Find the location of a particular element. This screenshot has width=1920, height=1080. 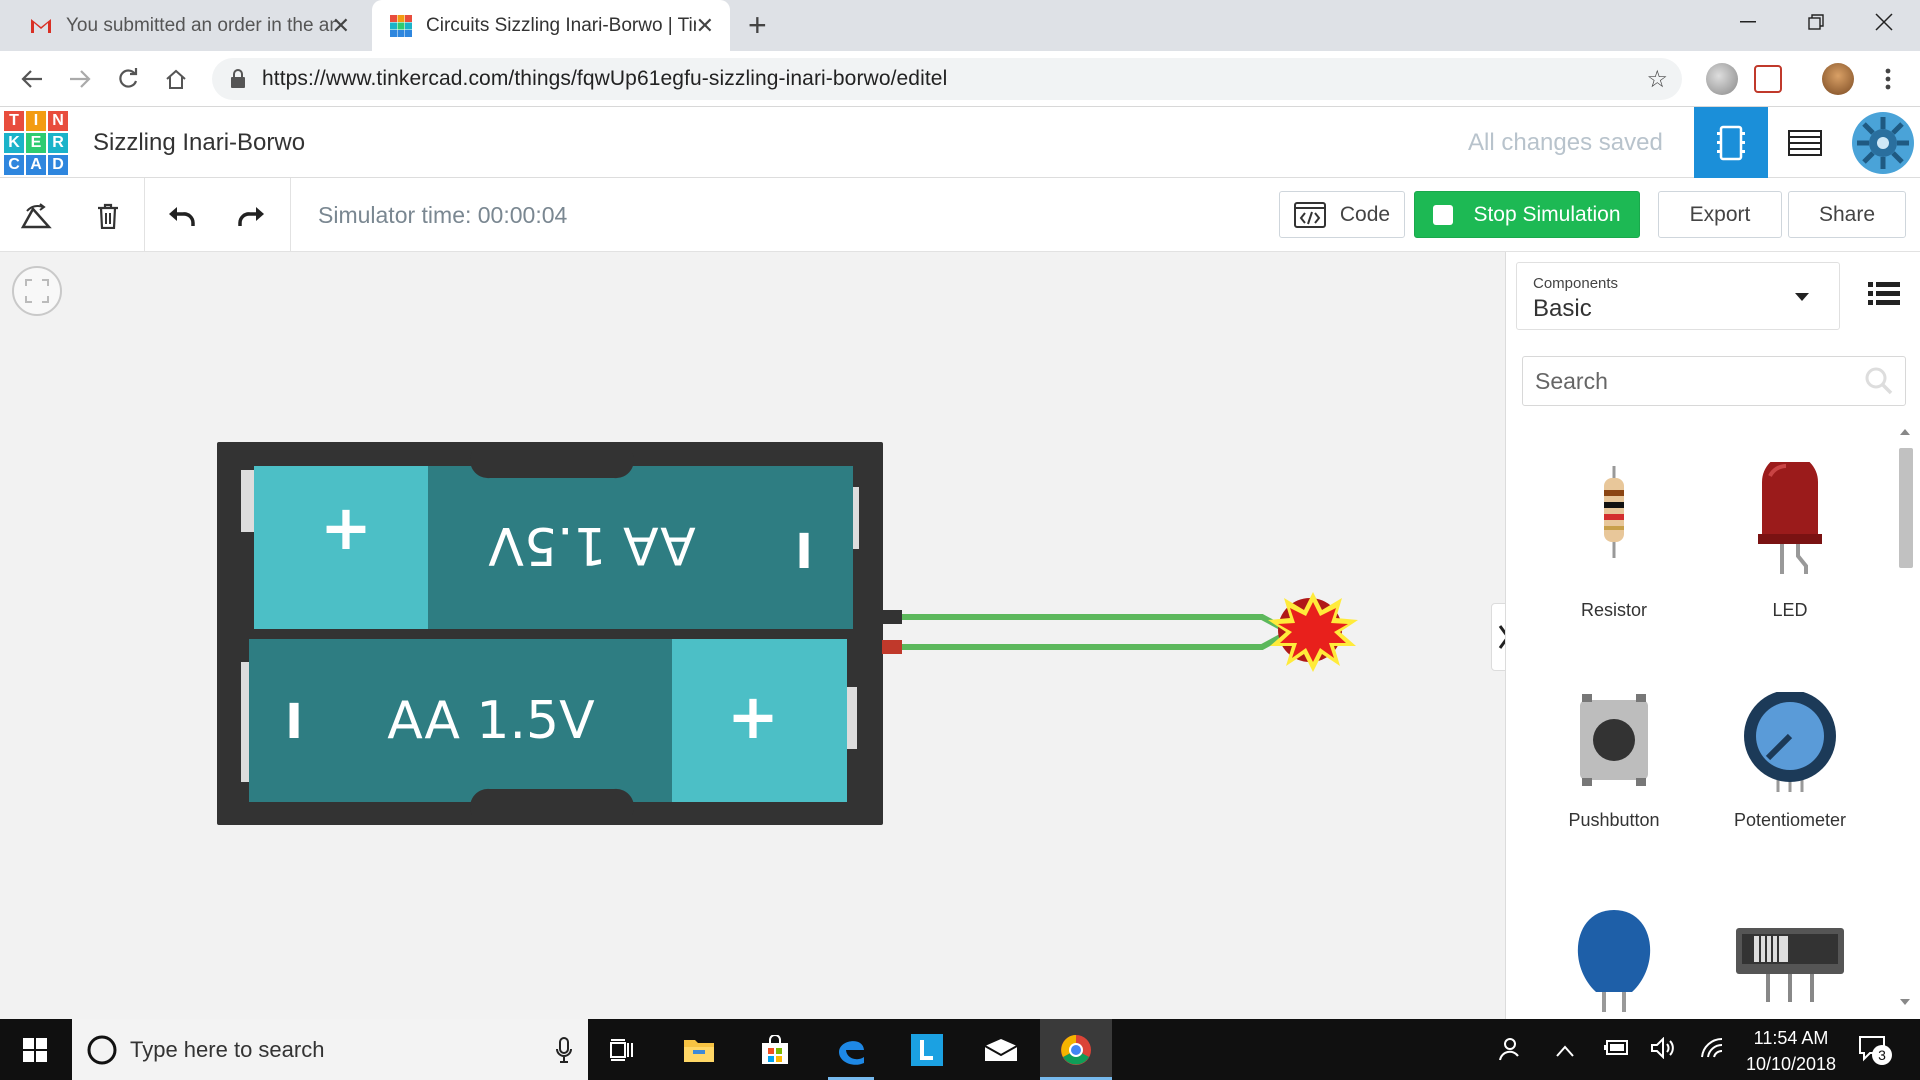

stop-simulation-label: Stop Simulation is located at coordinates (1547, 214).